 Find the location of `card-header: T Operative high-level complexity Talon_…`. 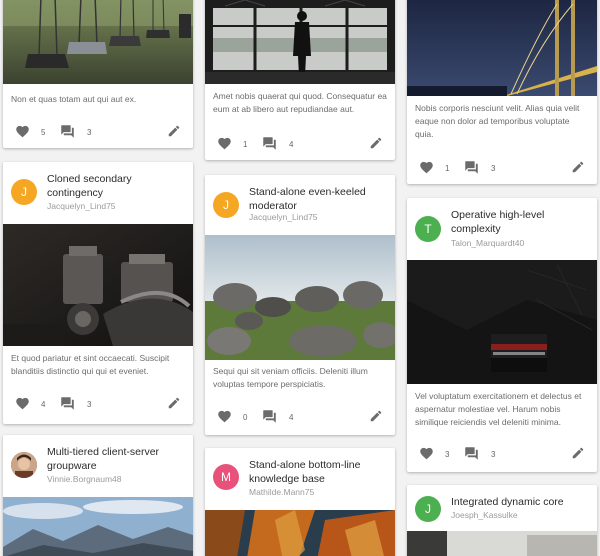

card-header: T Operative high-level complexity Talon_… is located at coordinates (502, 229).